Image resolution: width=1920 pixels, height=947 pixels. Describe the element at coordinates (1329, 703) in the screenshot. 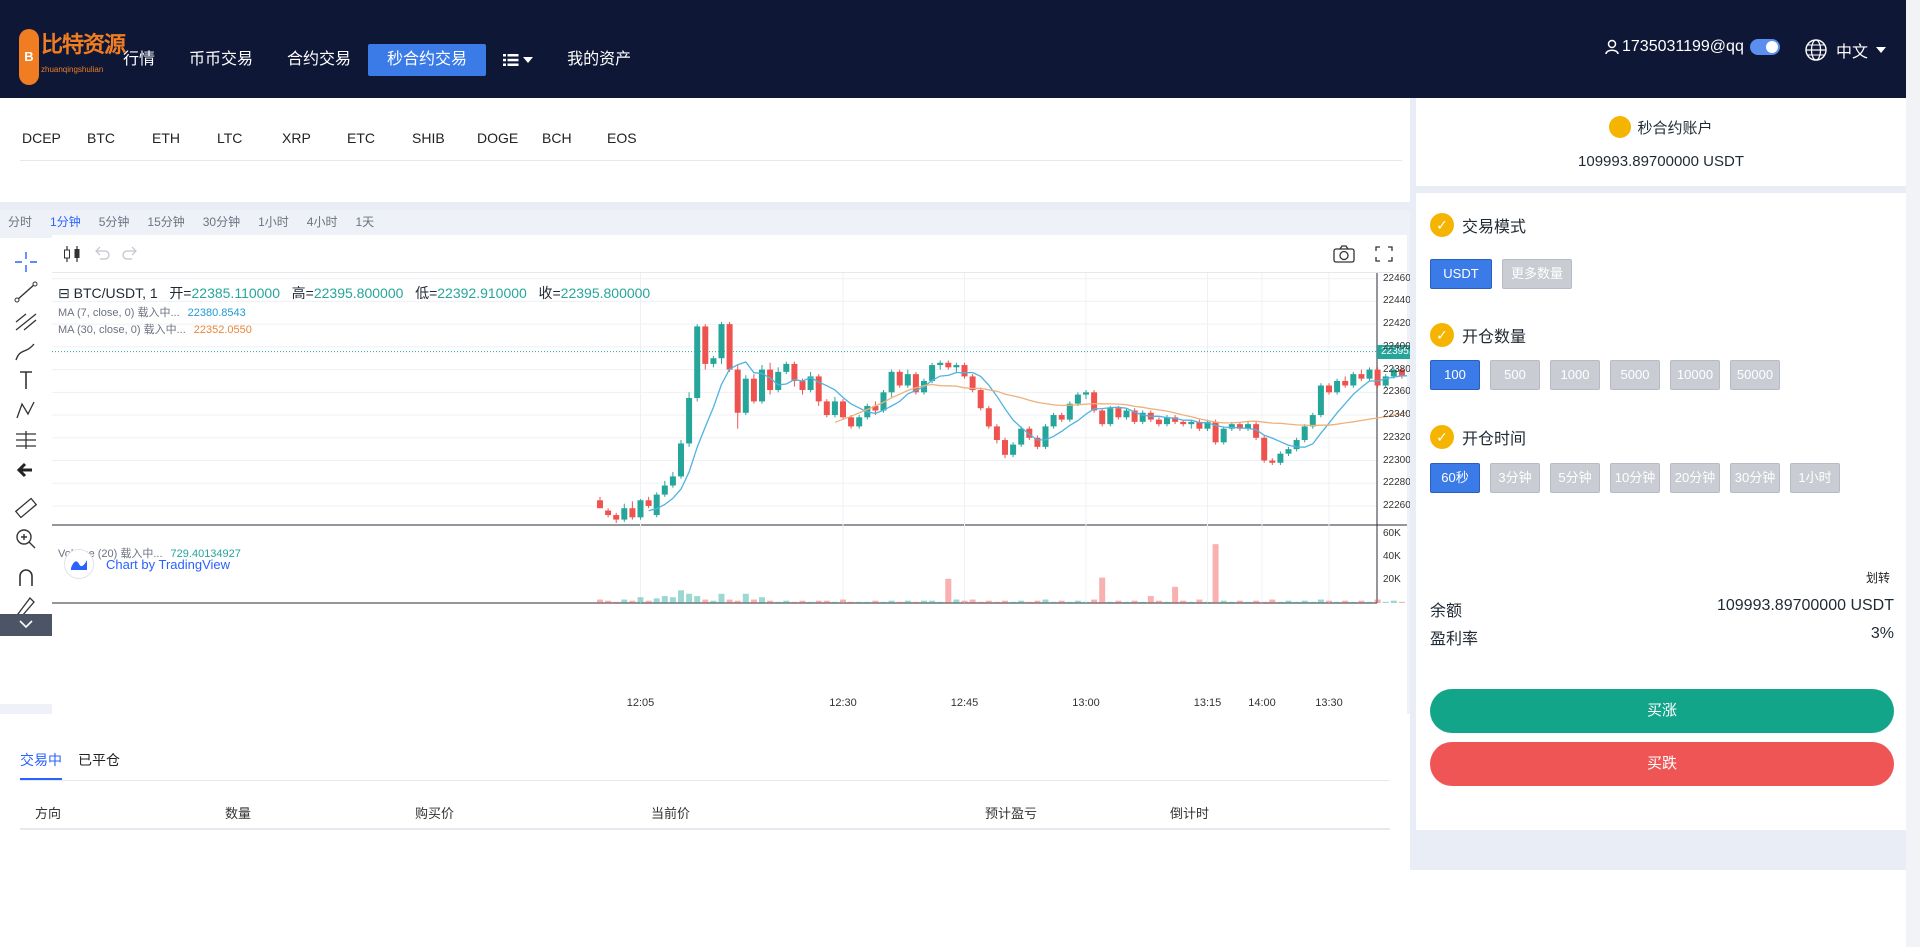

I see `time-tick: 13:30` at that location.